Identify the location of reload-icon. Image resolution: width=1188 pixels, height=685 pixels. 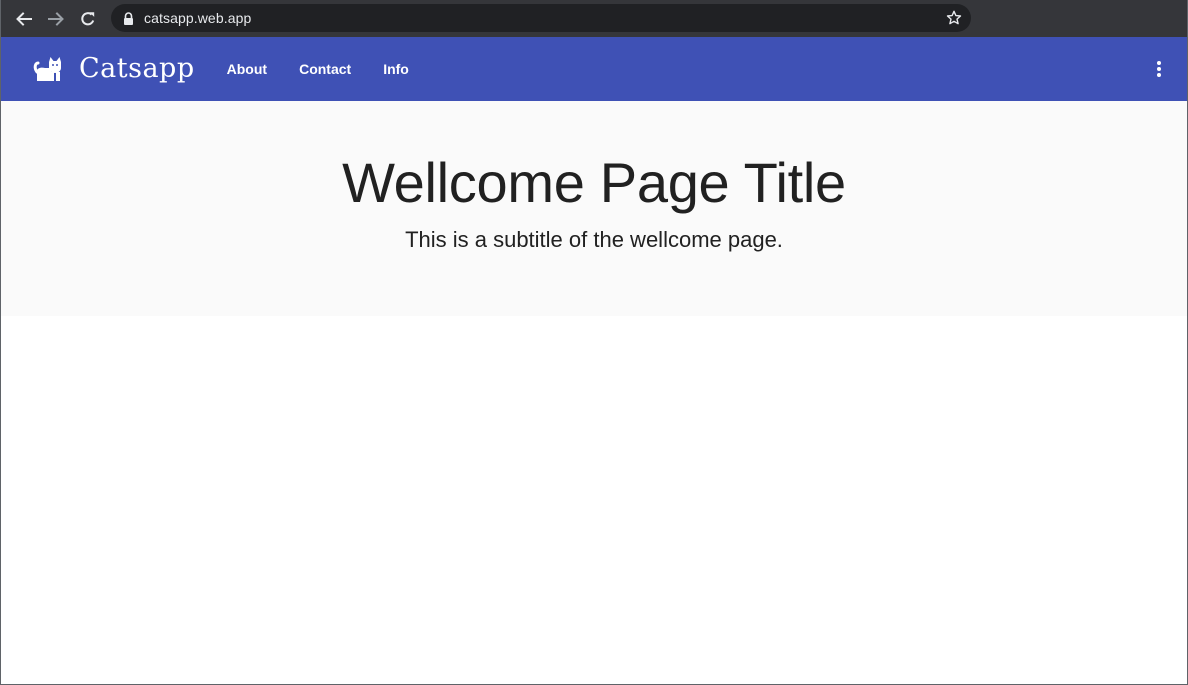
(88, 18).